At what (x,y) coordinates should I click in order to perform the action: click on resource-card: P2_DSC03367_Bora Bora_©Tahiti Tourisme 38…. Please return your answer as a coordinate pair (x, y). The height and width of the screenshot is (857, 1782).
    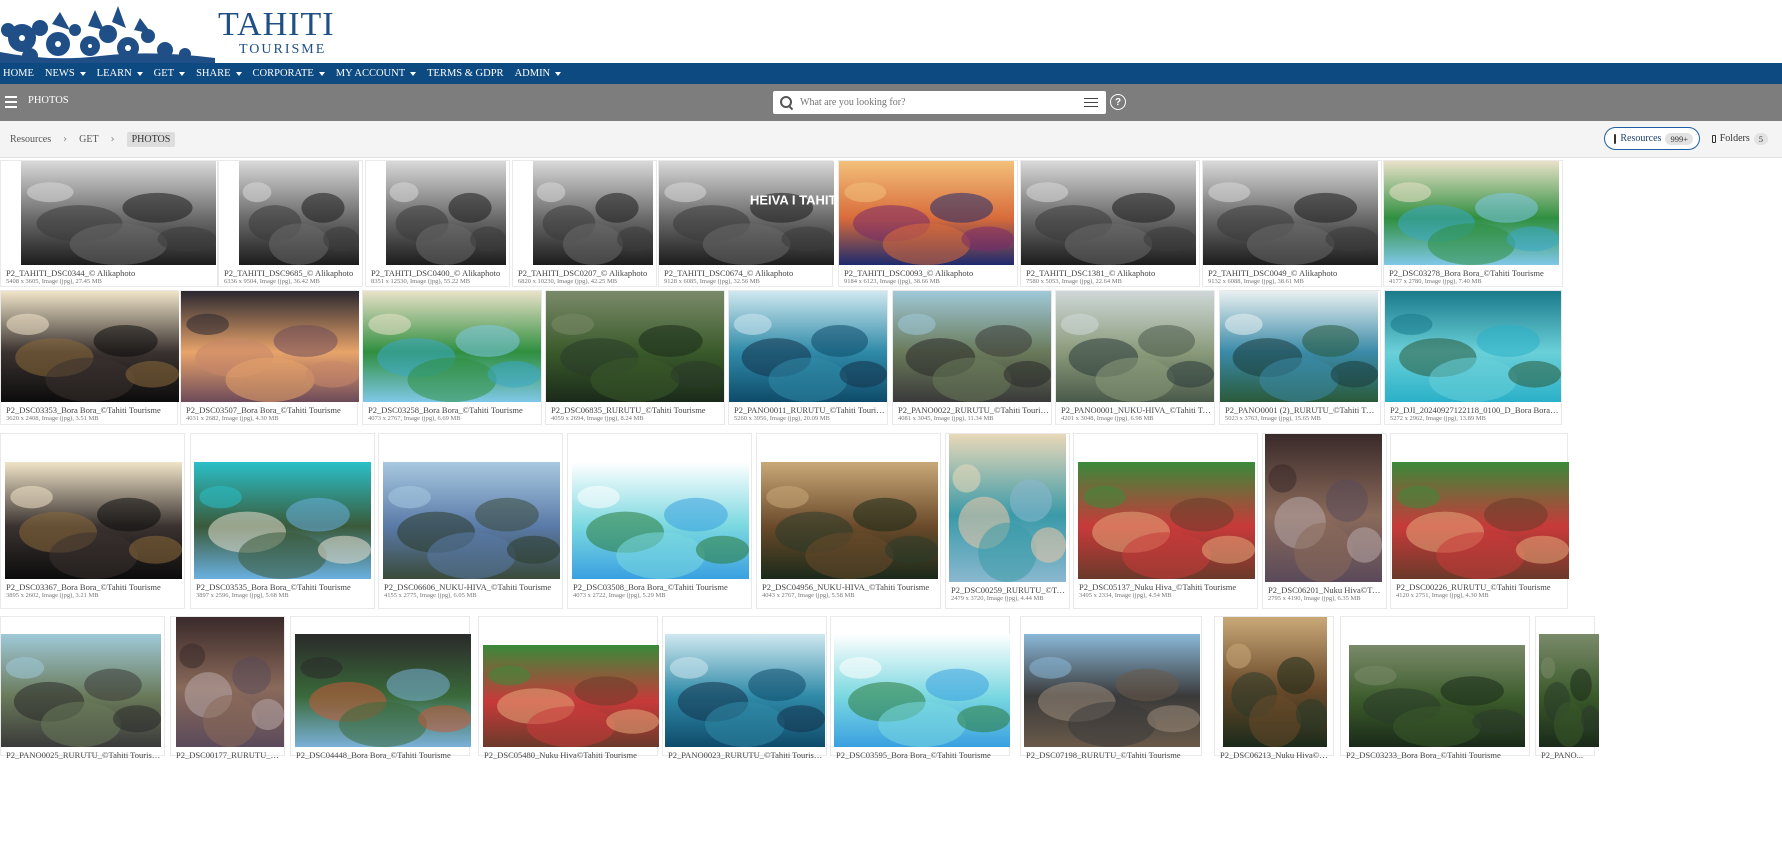
    Looking at the image, I should click on (92, 521).